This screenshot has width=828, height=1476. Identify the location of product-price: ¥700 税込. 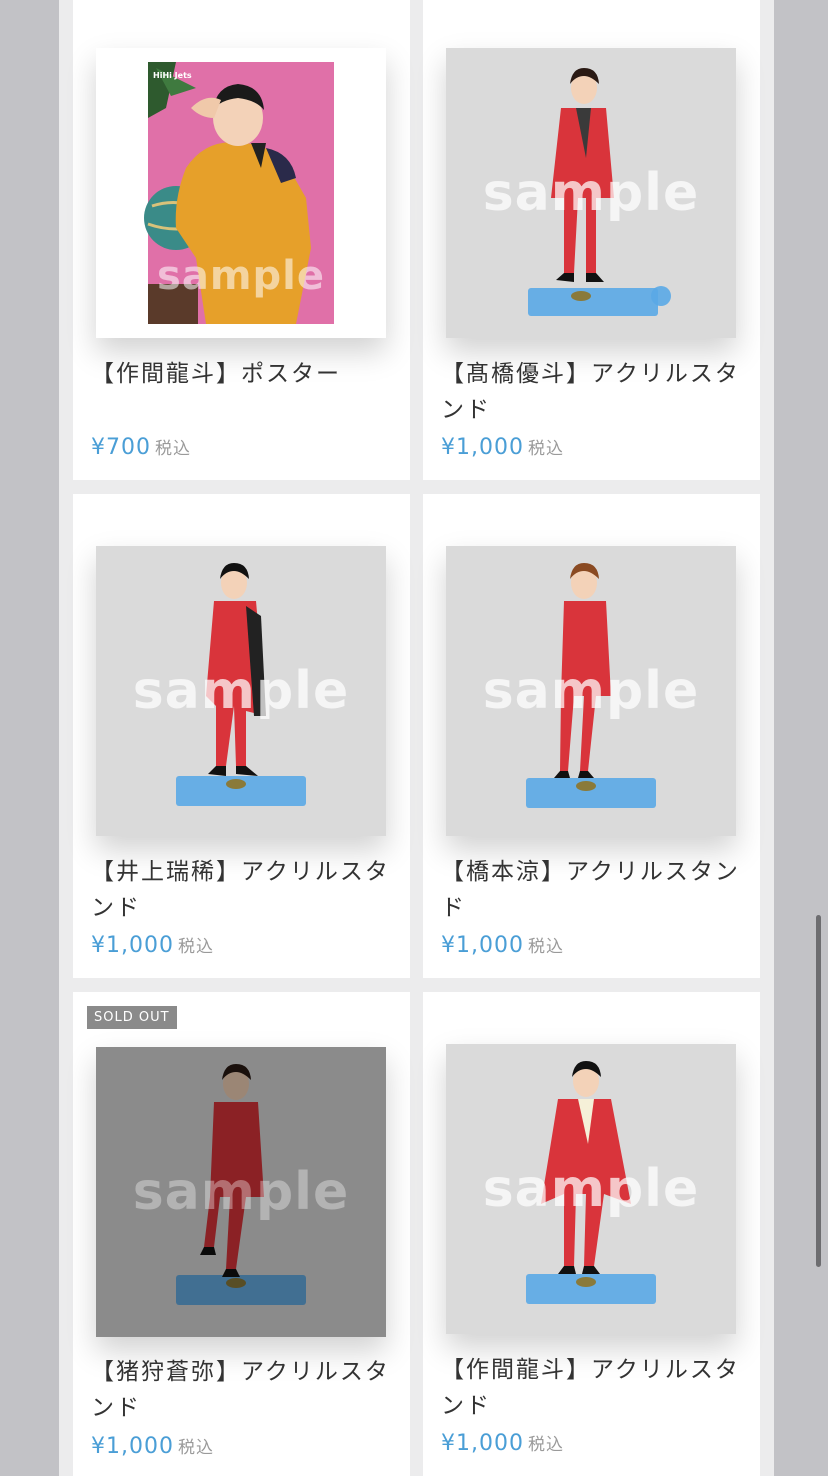
(141, 447).